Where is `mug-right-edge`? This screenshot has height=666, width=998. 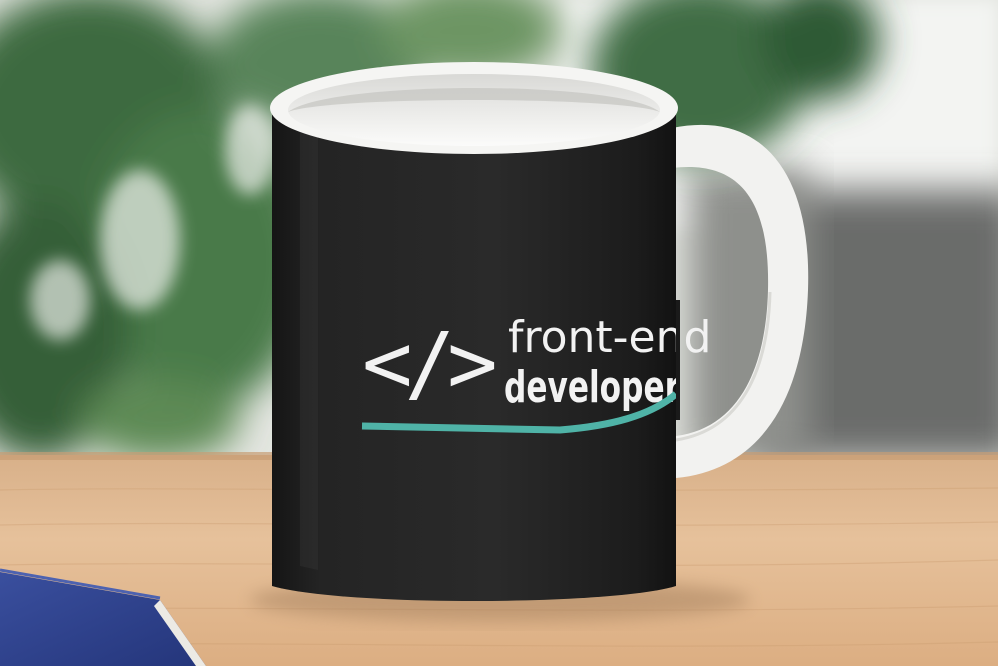 mug-right-edge is located at coordinates (678, 360).